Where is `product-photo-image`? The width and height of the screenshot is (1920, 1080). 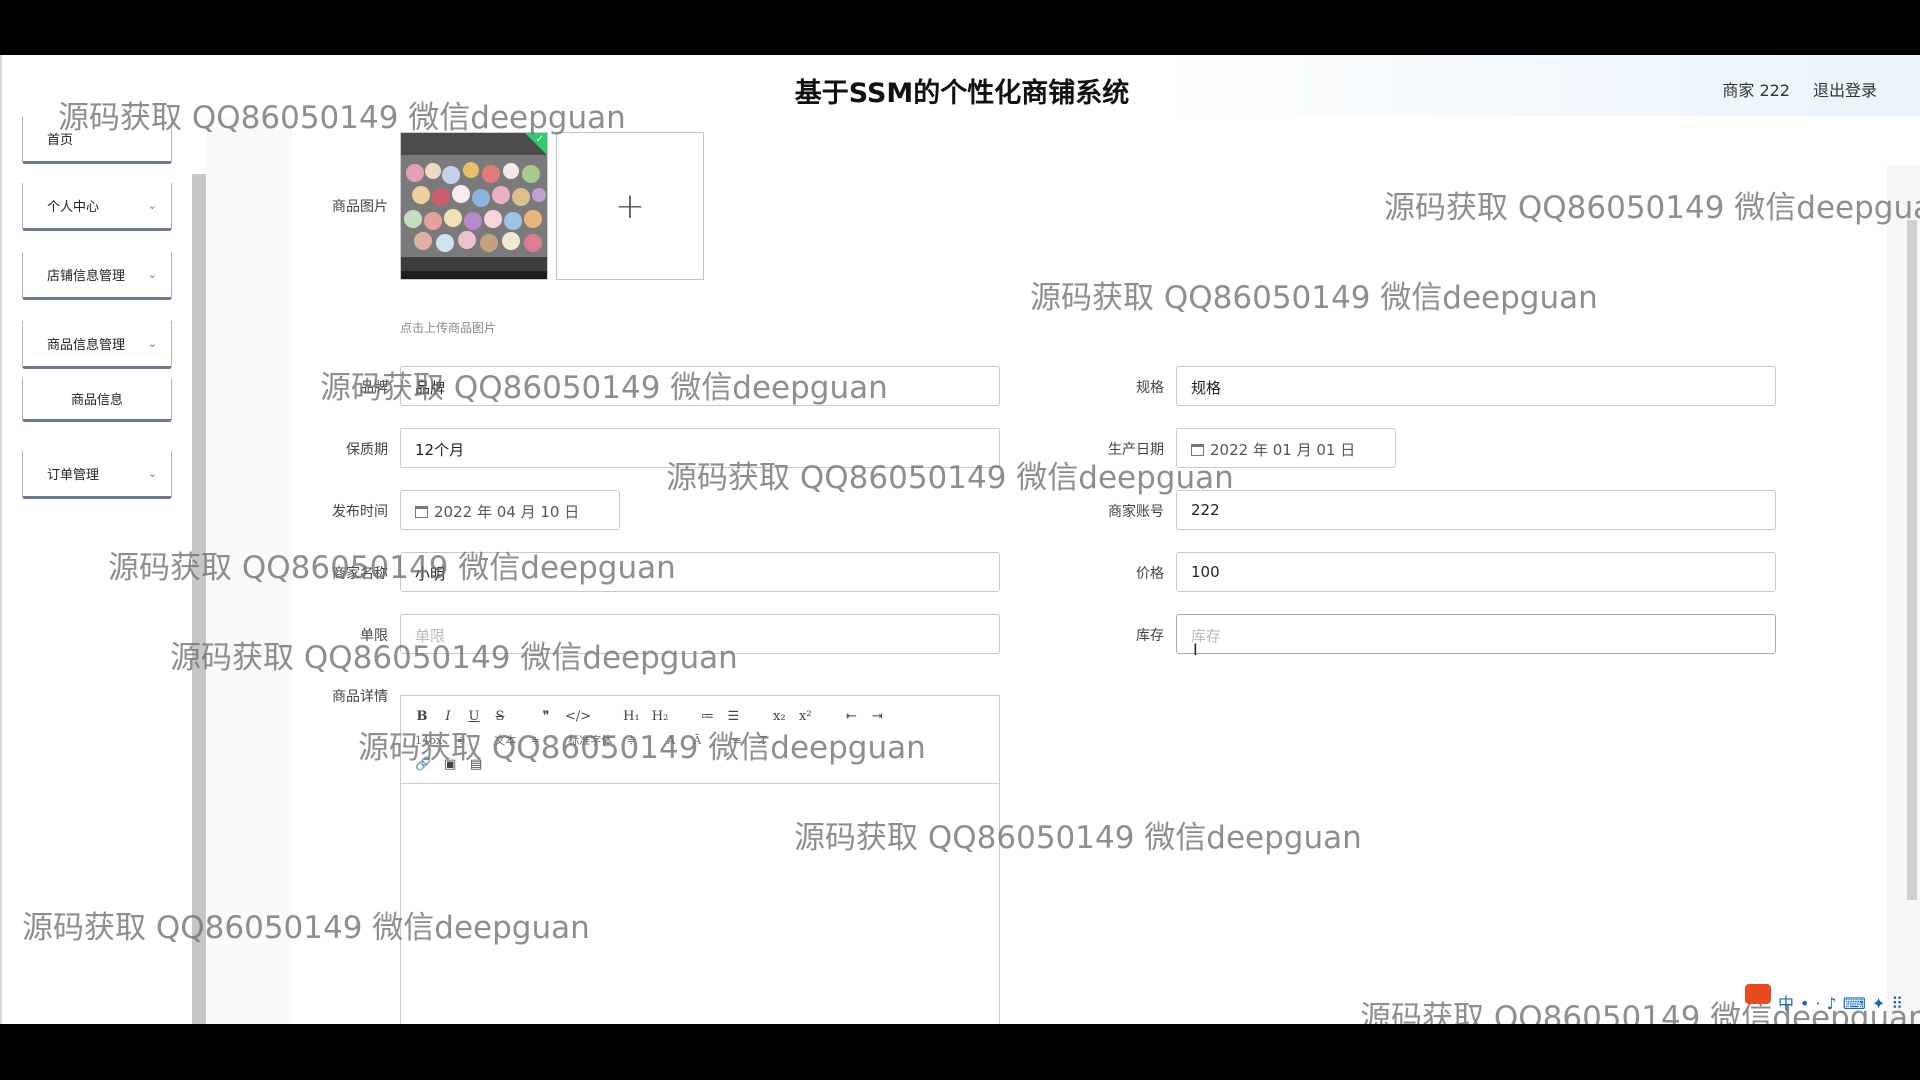
product-photo-image is located at coordinates (474, 206).